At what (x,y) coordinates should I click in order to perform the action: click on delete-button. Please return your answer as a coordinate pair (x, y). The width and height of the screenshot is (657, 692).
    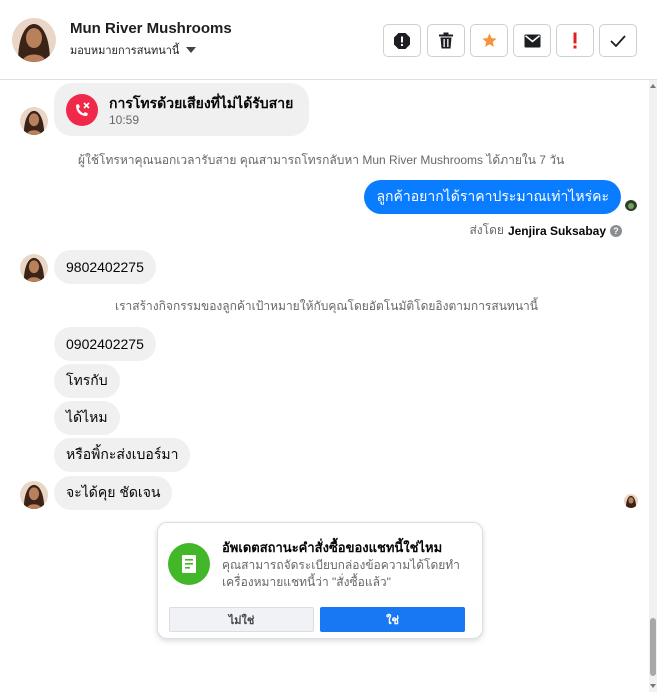
    Looking at the image, I should click on (446, 40).